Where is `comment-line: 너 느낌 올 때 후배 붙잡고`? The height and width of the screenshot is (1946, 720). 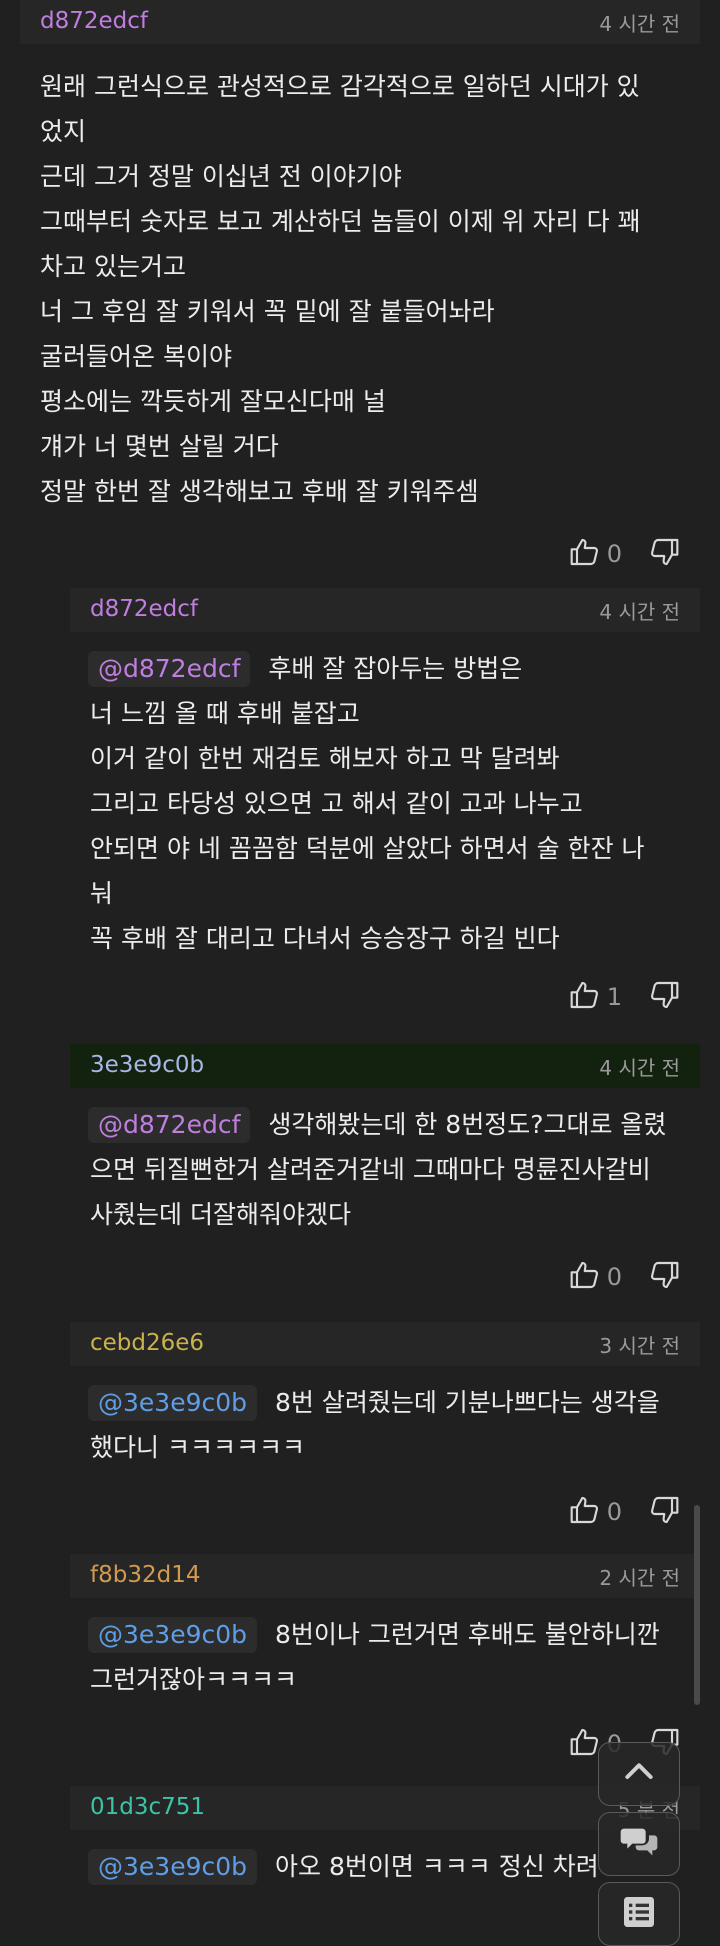 comment-line: 너 느낌 올 때 후배 붙잡고 is located at coordinates (225, 713).